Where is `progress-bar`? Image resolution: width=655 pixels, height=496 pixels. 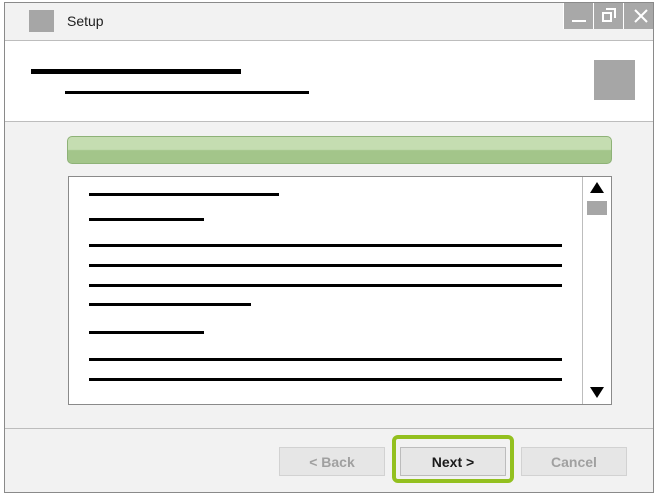 progress-bar is located at coordinates (339, 150).